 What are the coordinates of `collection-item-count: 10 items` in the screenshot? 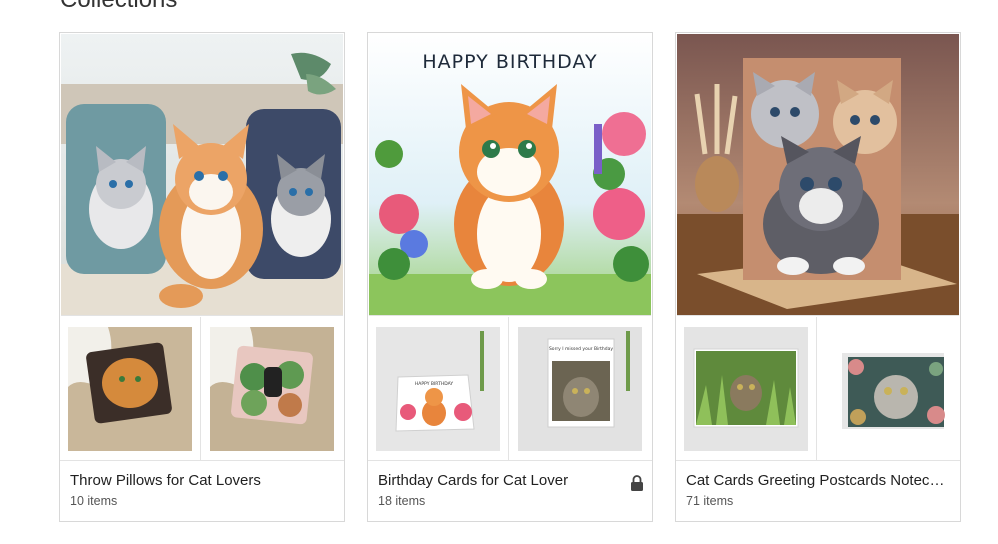 It's located at (94, 501).